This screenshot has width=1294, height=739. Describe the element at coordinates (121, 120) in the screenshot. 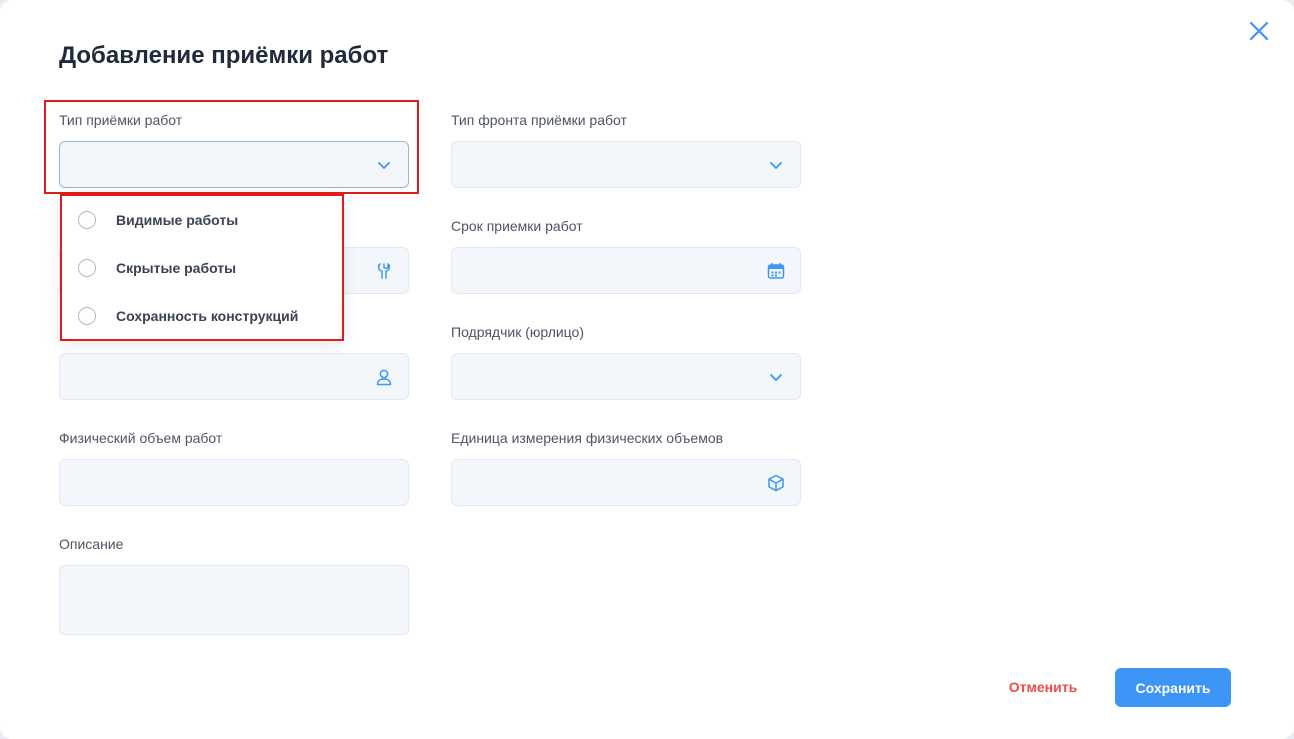

I see `acceptance-type-label: Тип приёмки работ` at that location.